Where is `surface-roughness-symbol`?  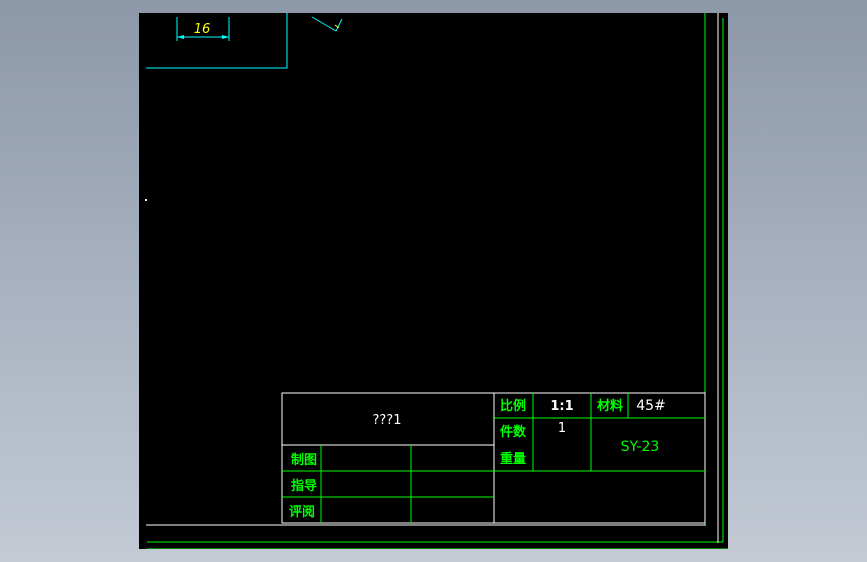
surface-roughness-symbol is located at coordinates (327, 24).